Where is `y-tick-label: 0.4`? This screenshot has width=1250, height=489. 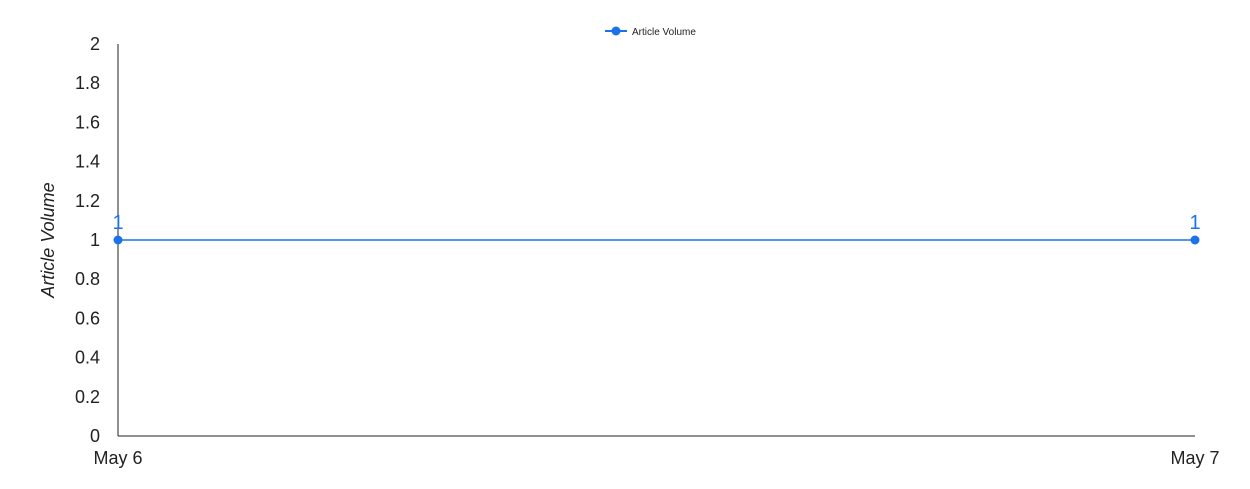
y-tick-label: 0.4 is located at coordinates (87, 358).